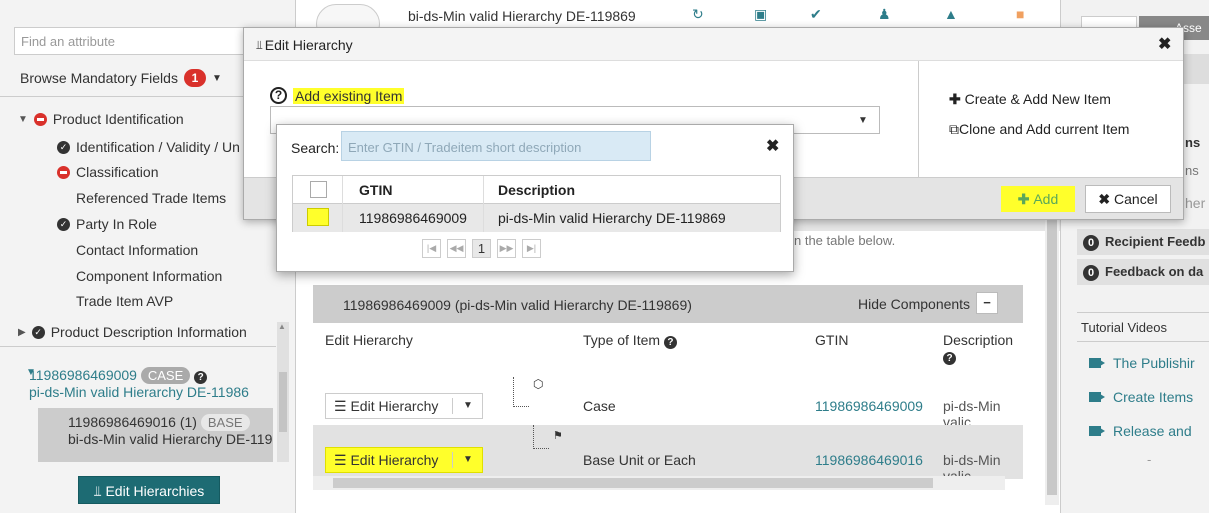  Describe the element at coordinates (431, 248) in the screenshot. I see `first-page-icon: |◀` at that location.